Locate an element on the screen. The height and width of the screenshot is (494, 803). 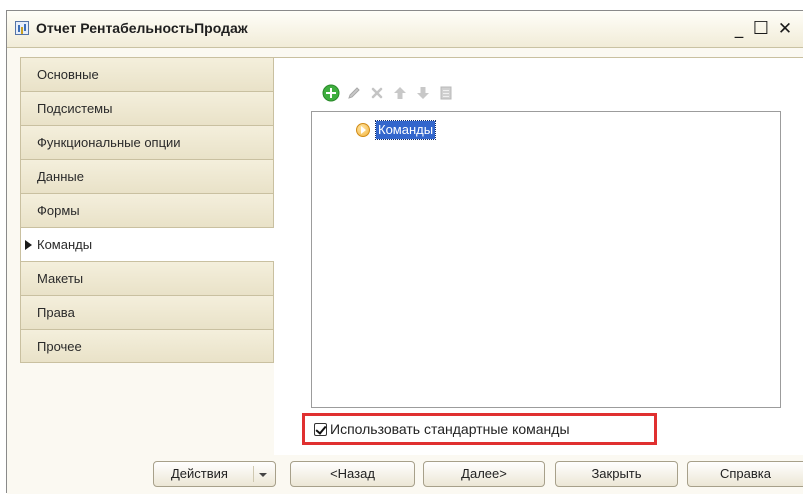
dialog-button-bar: Действия <Назад Далее> Закрыть Справка is located at coordinates (405, 474).